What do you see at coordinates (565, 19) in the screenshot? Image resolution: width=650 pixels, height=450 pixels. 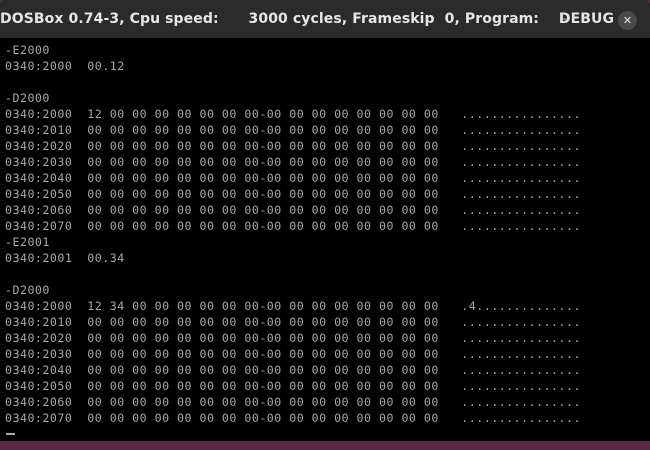 I see `minimize-icon: –` at bounding box center [565, 19].